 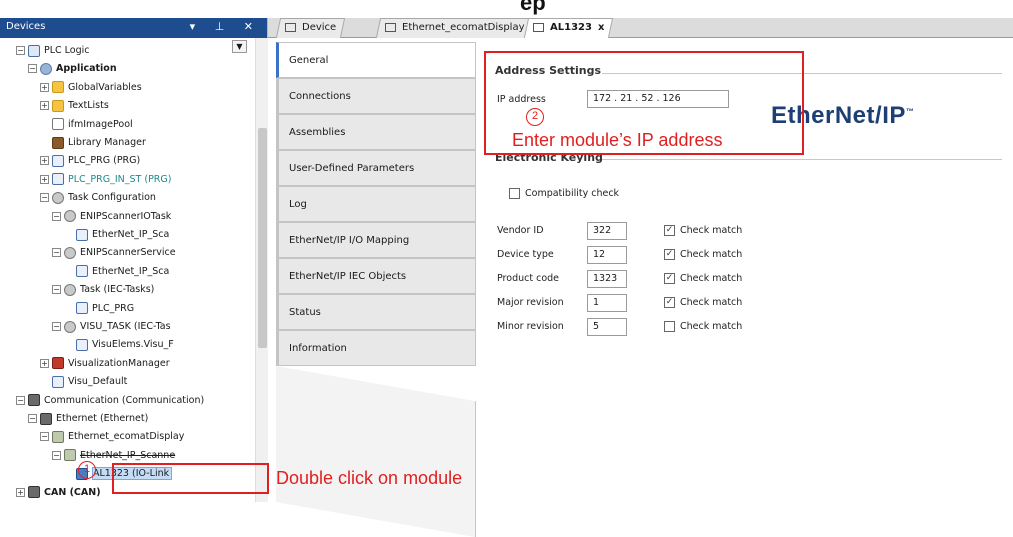 I want to click on tree-item-label: Task Configuration, so click(x=112, y=198).